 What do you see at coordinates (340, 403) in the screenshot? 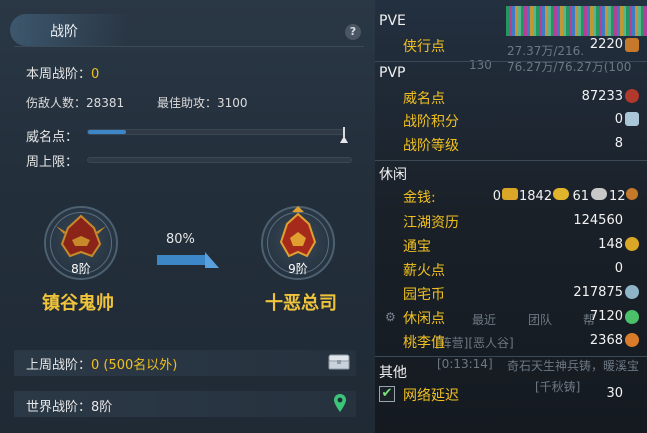
I see `map-pin-icon` at bounding box center [340, 403].